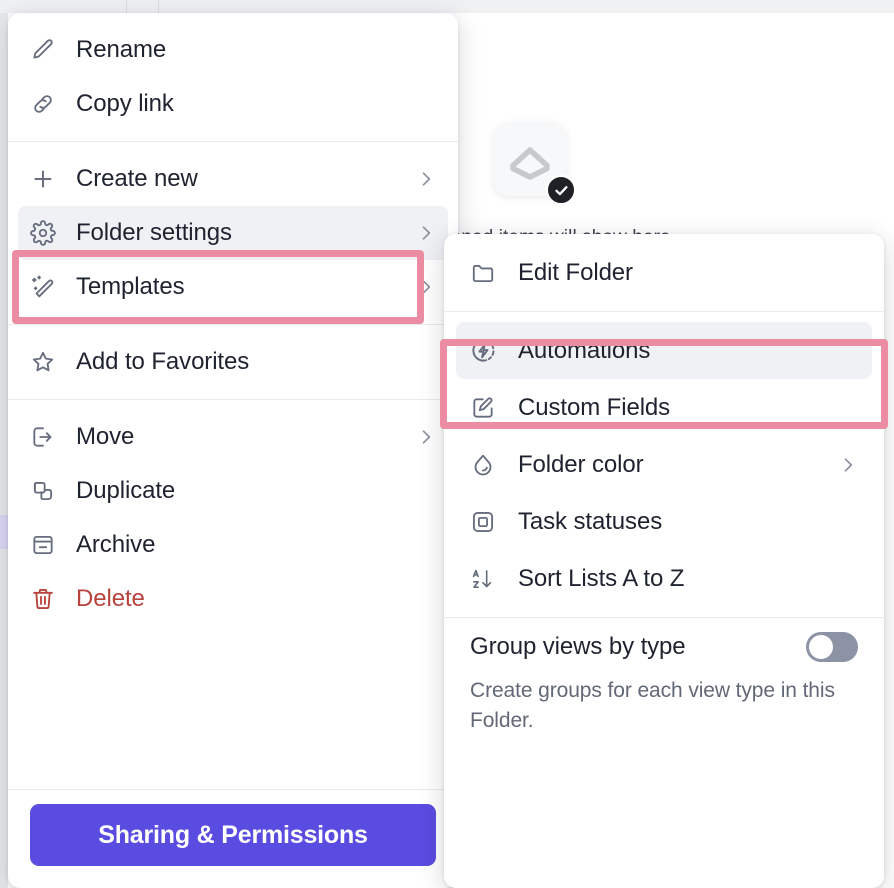 The height and width of the screenshot is (888, 894). I want to click on menu-item-delete: Delete, so click(233, 599).